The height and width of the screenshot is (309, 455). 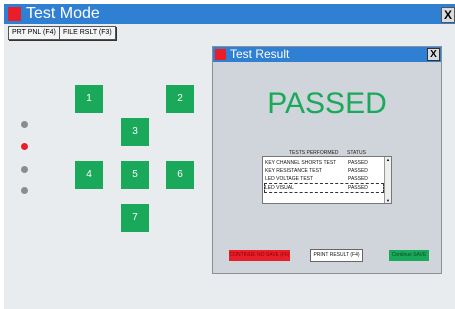 What do you see at coordinates (229, 14) in the screenshot?
I see `title-bar: Test Mode X` at bounding box center [229, 14].